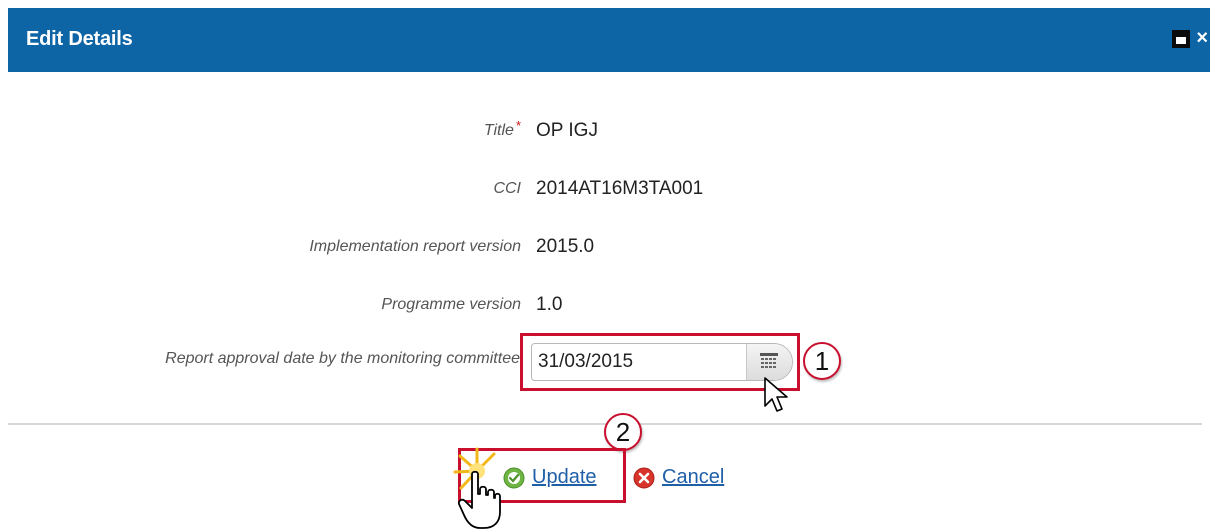 This screenshot has height=529, width=1210. Describe the element at coordinates (623, 432) in the screenshot. I see `callout-2: 2` at that location.